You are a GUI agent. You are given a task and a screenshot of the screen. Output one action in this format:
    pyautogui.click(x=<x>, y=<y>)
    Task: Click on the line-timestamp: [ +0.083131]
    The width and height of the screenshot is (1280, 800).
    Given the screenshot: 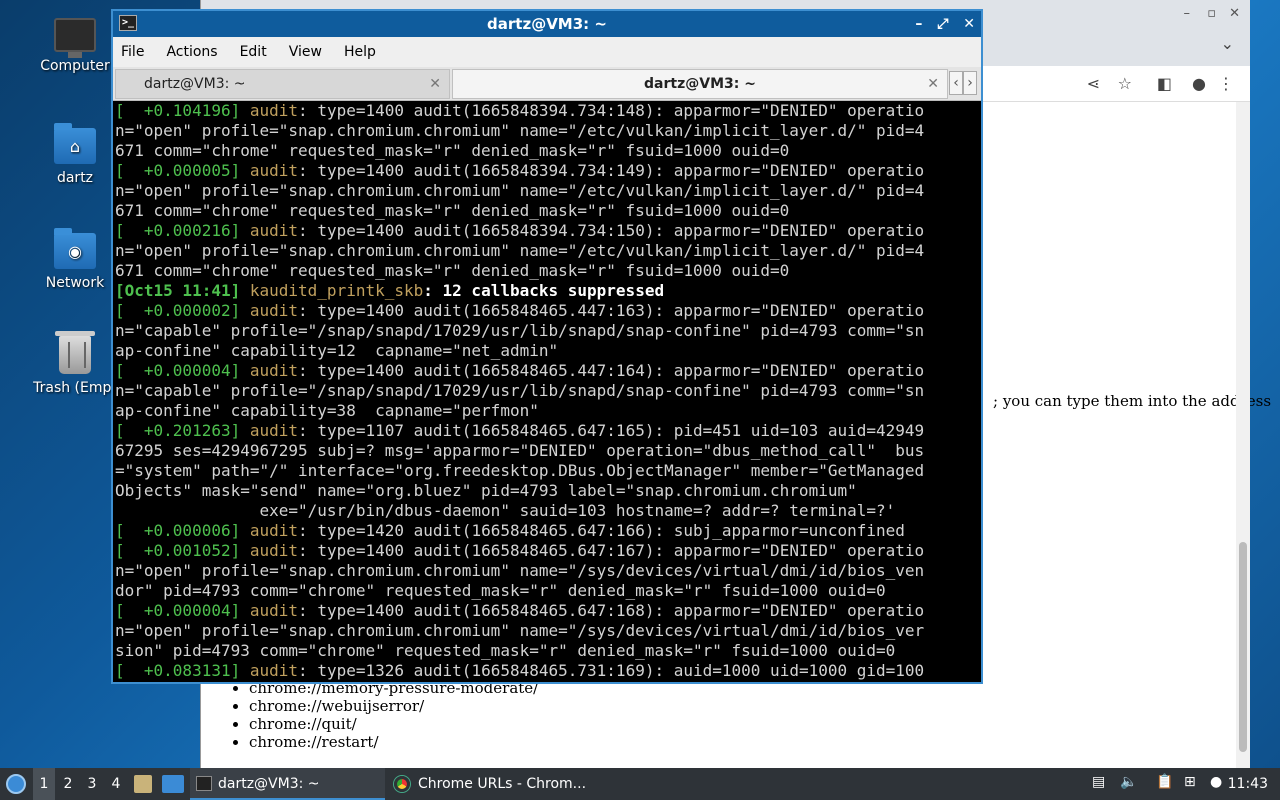 What is the action you would take?
    pyautogui.click(x=178, y=670)
    